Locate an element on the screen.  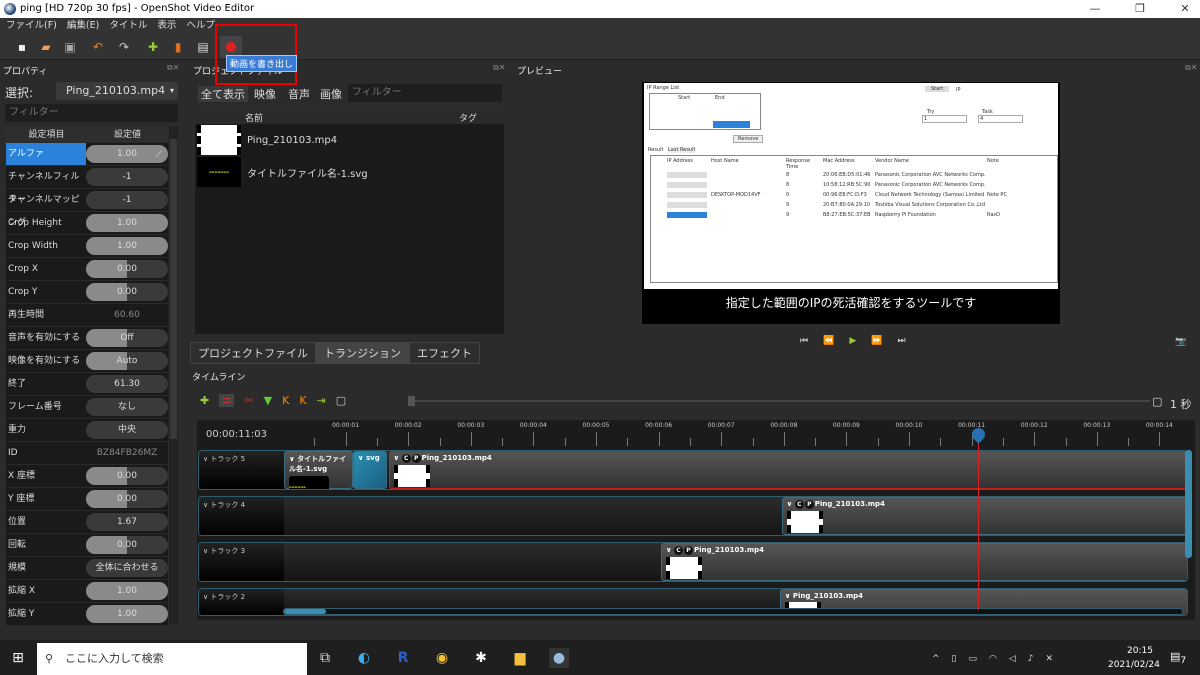
undo-icon: ↶ is located at coordinates (98, 47).